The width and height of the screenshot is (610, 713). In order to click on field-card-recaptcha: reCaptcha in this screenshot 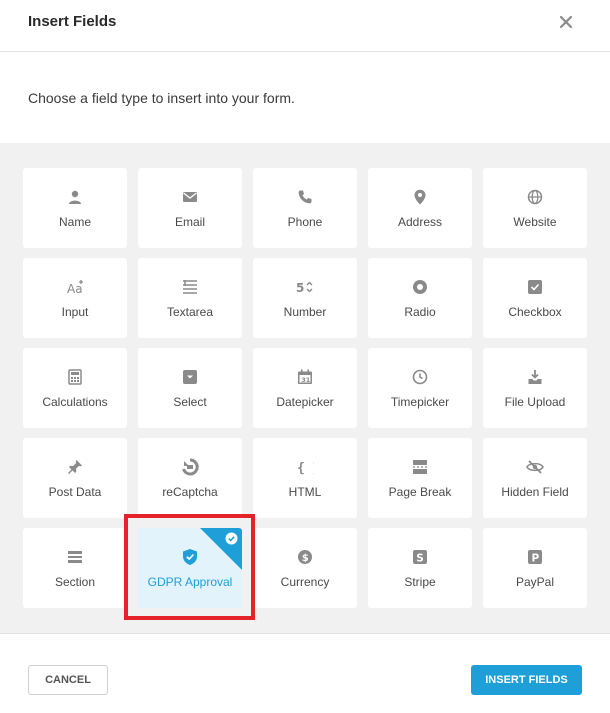, I will do `click(190, 478)`.